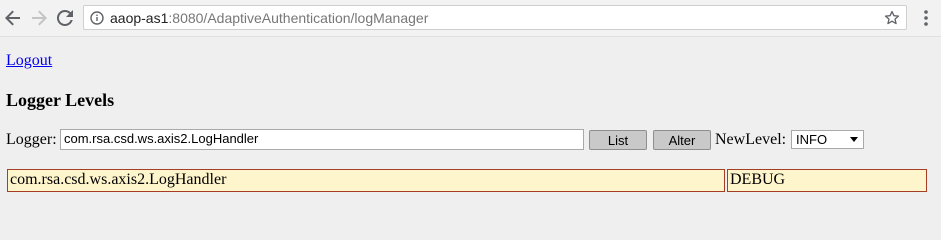 The width and height of the screenshot is (941, 240). Describe the element at coordinates (366, 180) in the screenshot. I see `result-logger-cell: com.rsa.csd.ws.axis2.LogHandler` at that location.